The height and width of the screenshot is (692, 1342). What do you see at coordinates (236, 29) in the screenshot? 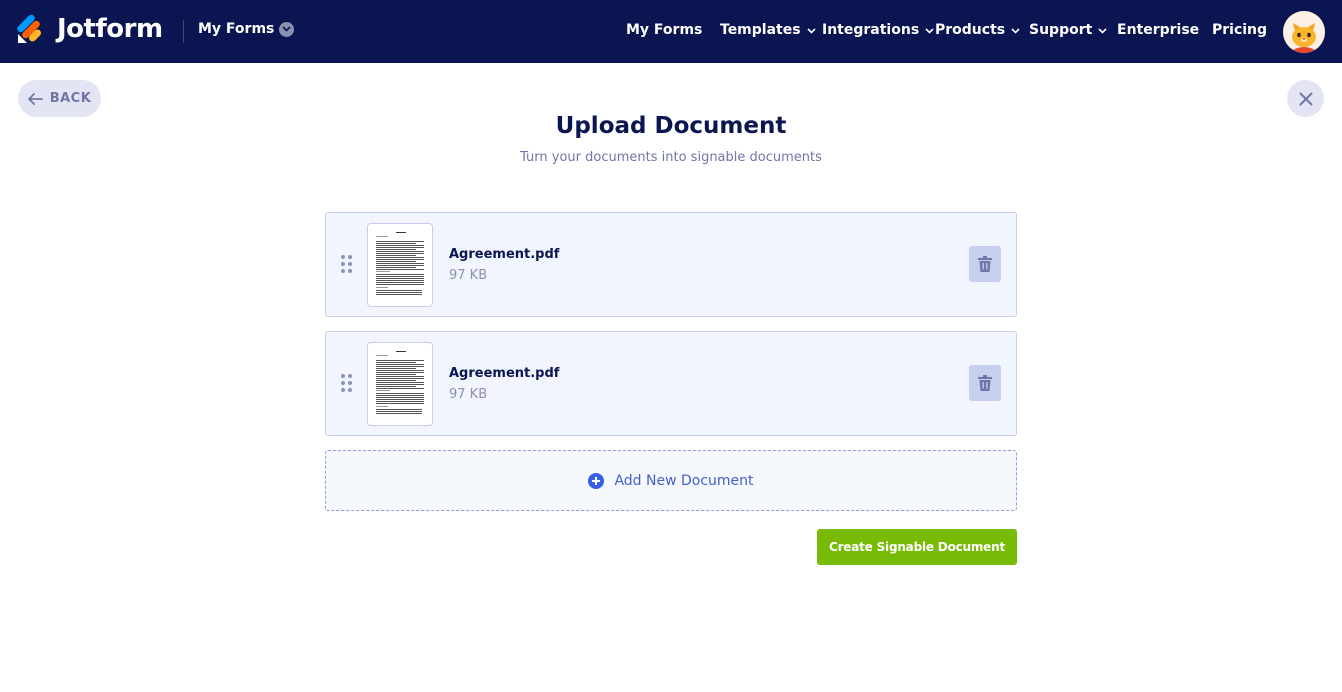
I see `workspace-dropdown-label: My Forms` at bounding box center [236, 29].